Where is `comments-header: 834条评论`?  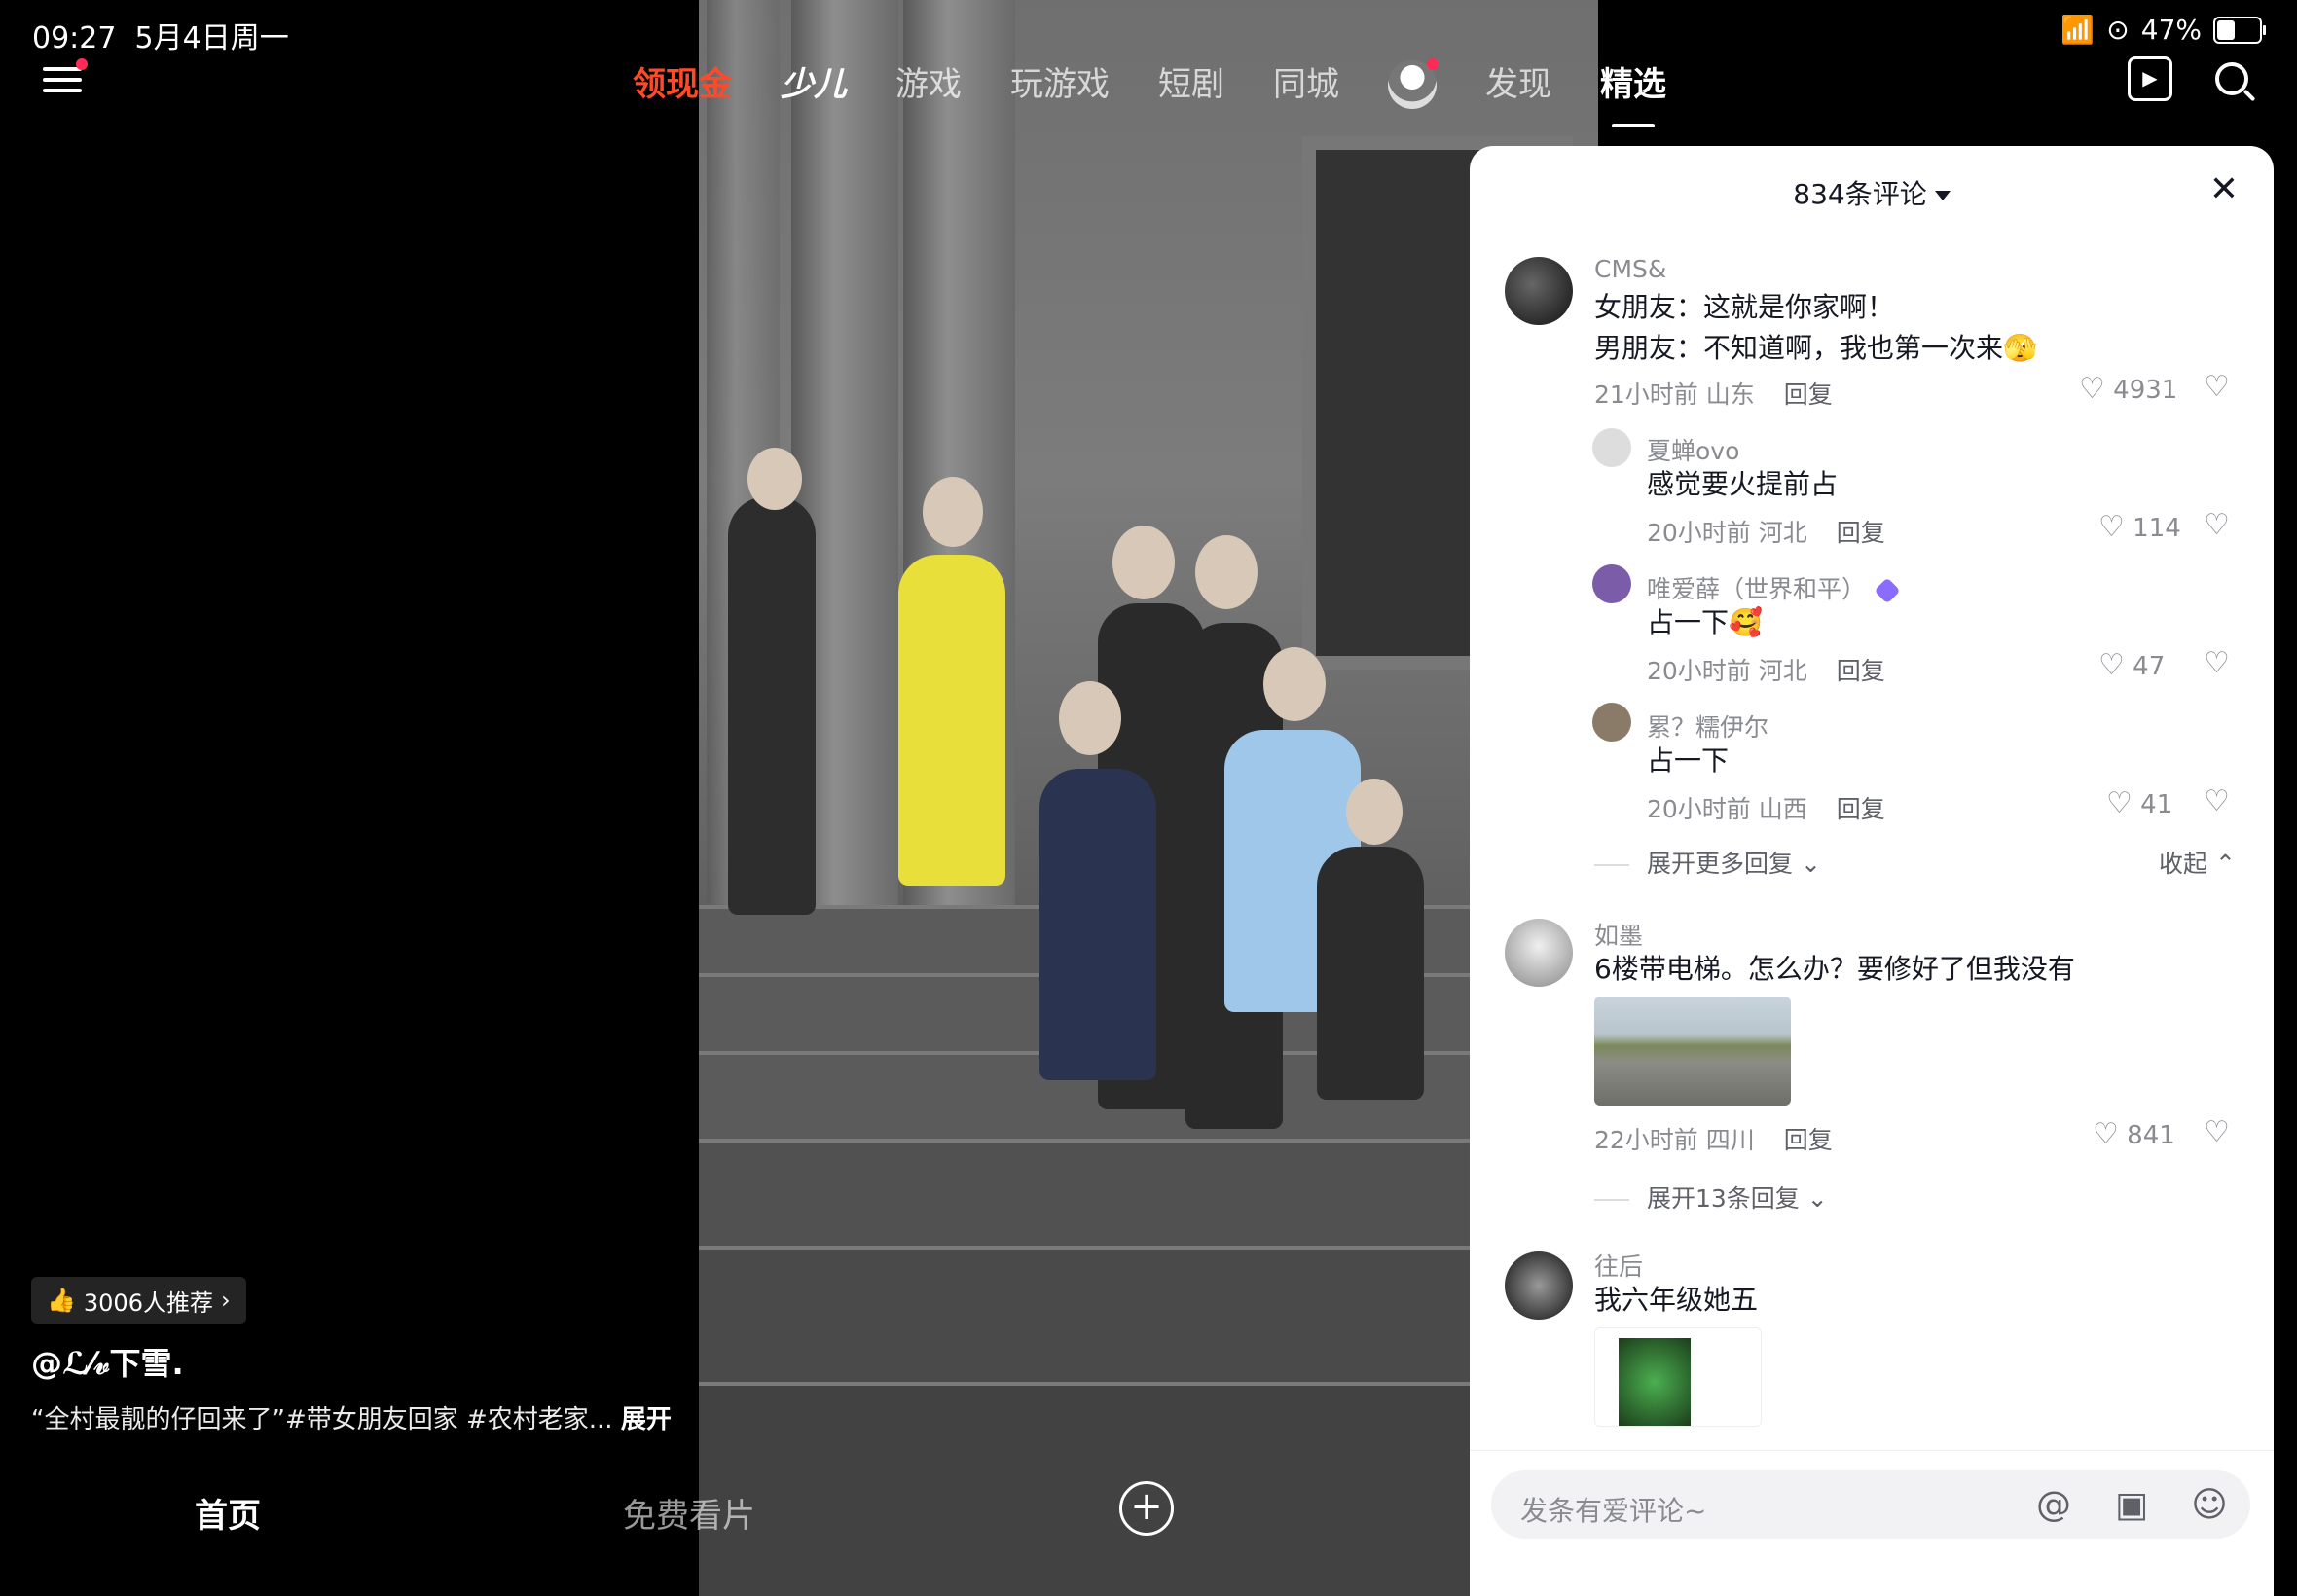
comments-header: 834条评论 is located at coordinates (1872, 193).